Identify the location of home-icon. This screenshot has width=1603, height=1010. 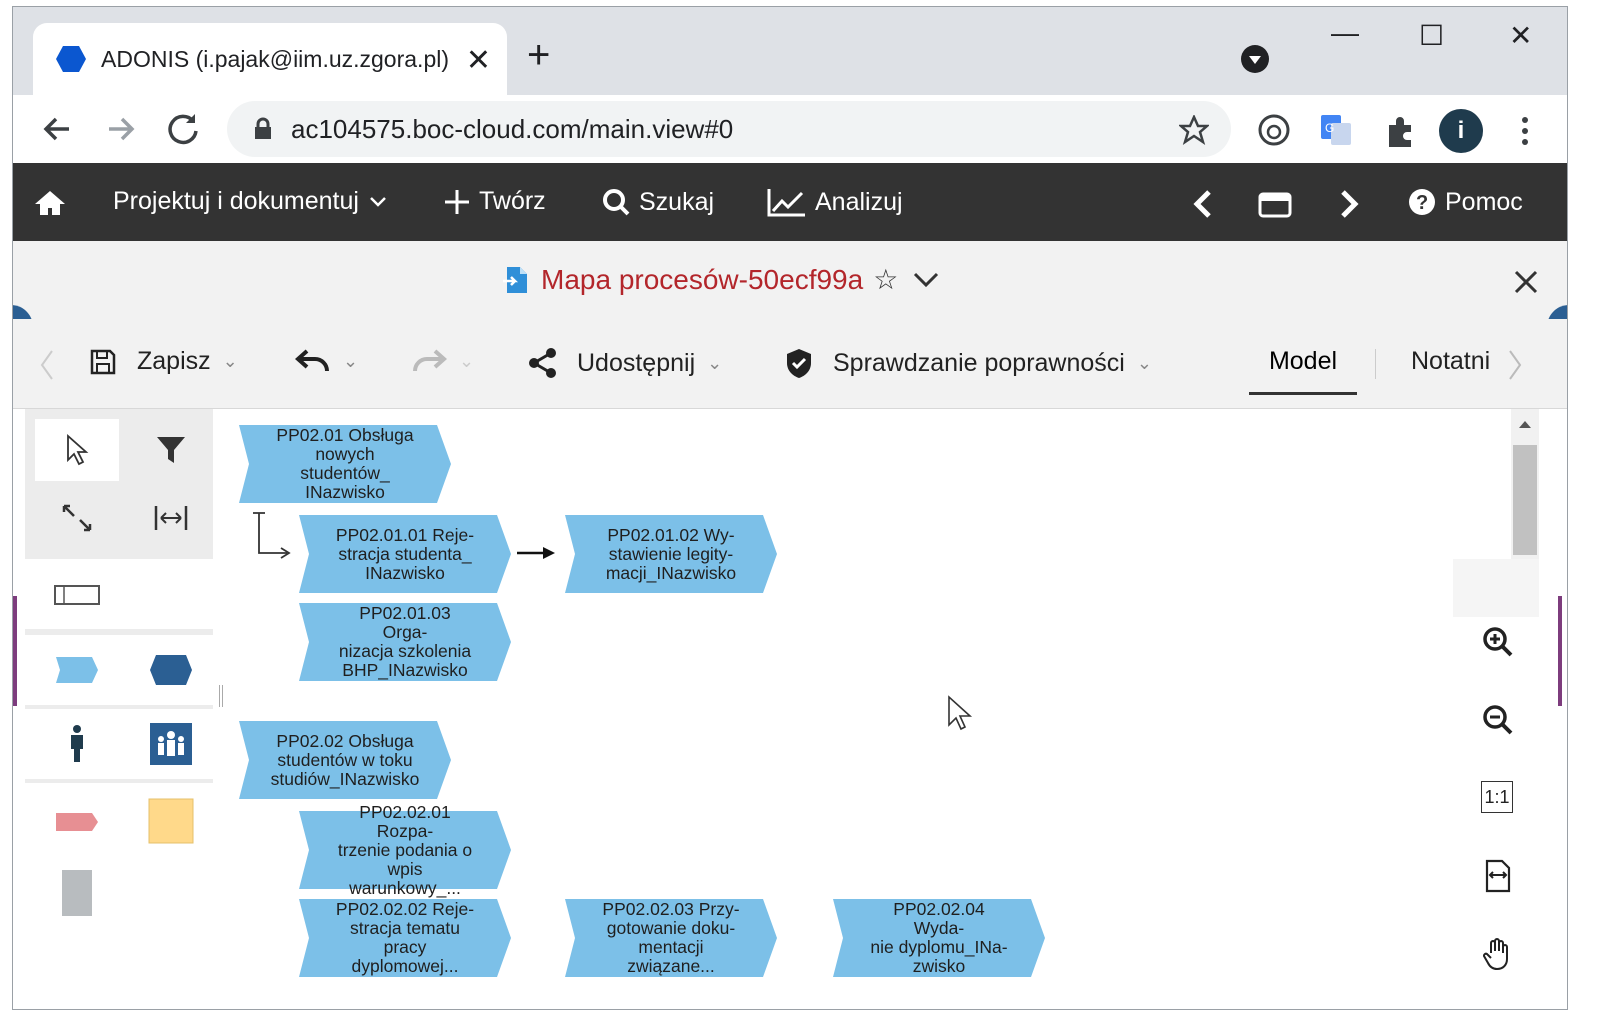
(50, 203).